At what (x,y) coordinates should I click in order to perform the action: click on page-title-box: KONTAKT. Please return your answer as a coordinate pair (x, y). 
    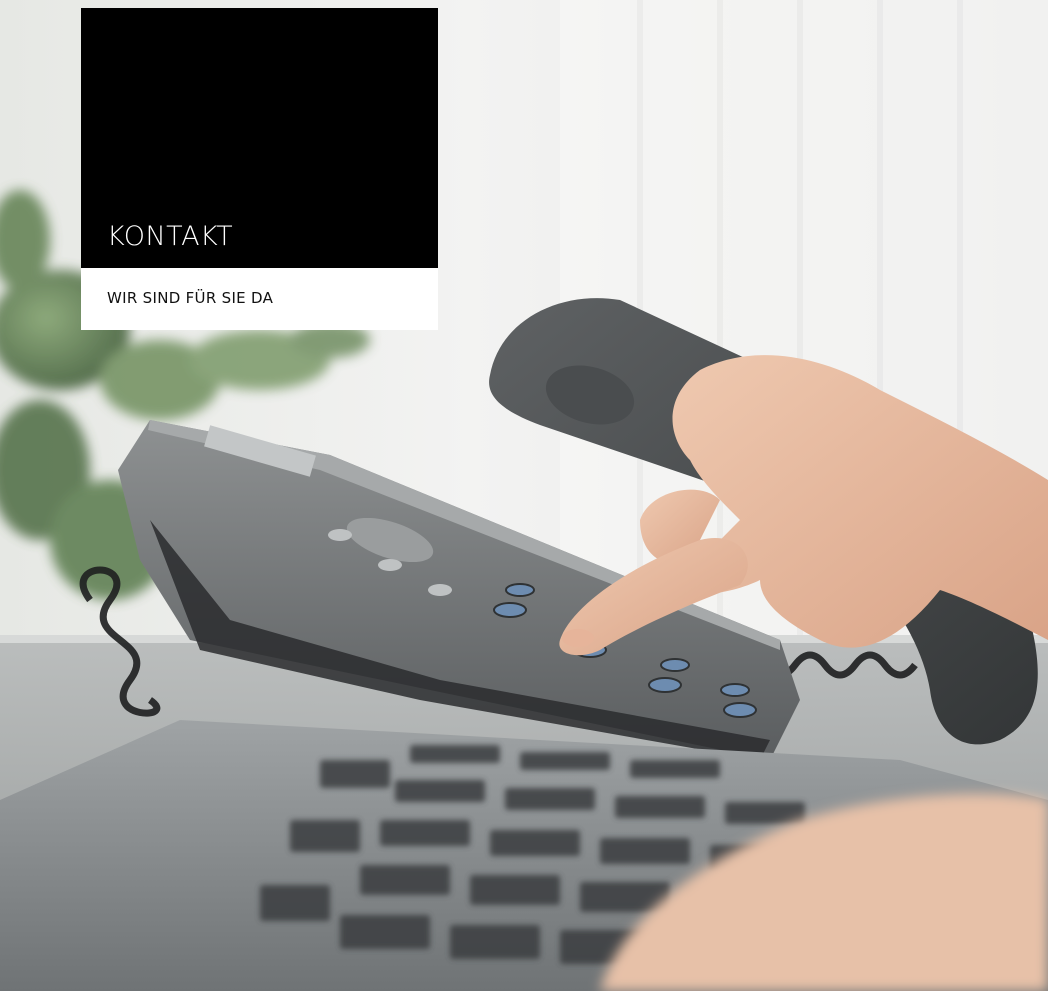
    Looking at the image, I should click on (259, 138).